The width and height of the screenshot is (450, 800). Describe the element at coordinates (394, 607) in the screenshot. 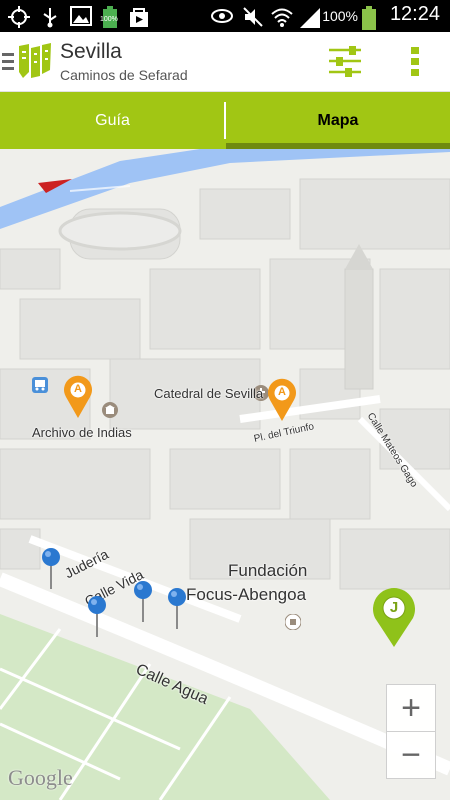

I see `marker-letter: J` at that location.